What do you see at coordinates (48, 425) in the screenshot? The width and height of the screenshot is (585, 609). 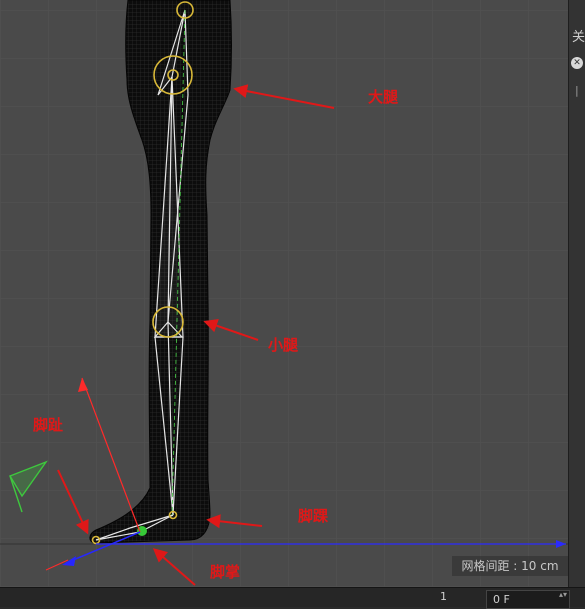 I see `label-toe: 脚趾` at bounding box center [48, 425].